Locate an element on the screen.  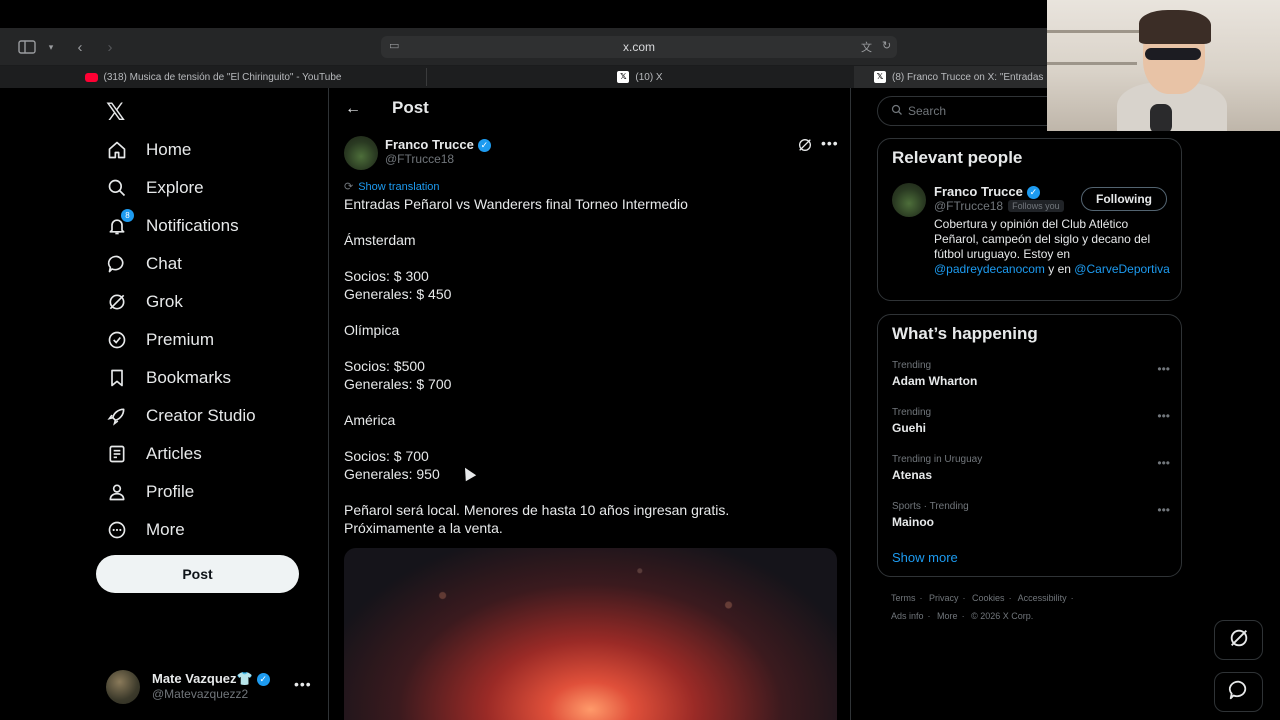
trend-item: Trending Guehi ••• is located at coordinates (1034, 425).